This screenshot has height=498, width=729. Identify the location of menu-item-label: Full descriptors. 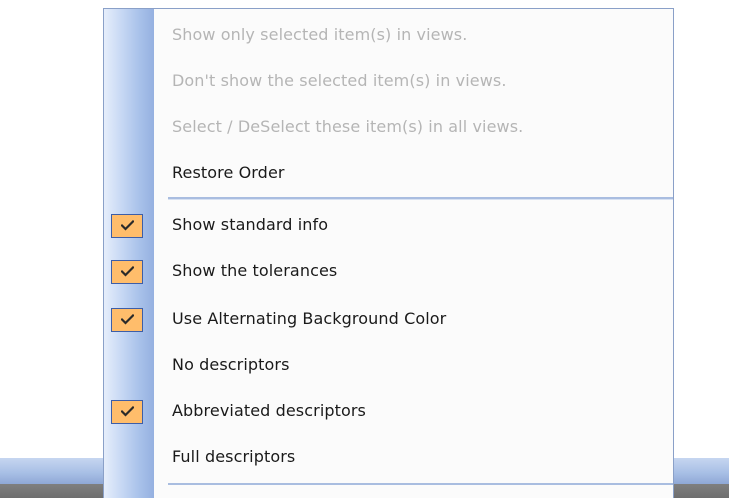
(234, 456).